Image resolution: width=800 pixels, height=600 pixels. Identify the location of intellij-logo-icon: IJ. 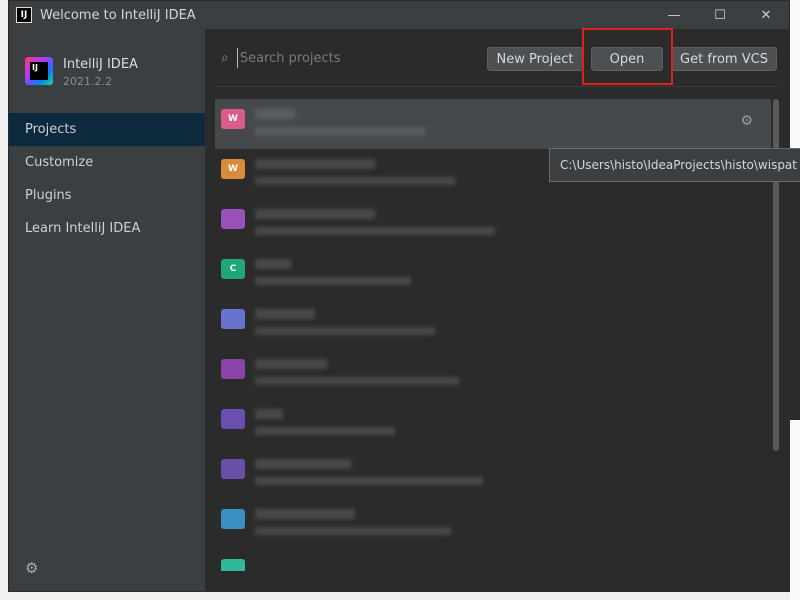
(39, 71).